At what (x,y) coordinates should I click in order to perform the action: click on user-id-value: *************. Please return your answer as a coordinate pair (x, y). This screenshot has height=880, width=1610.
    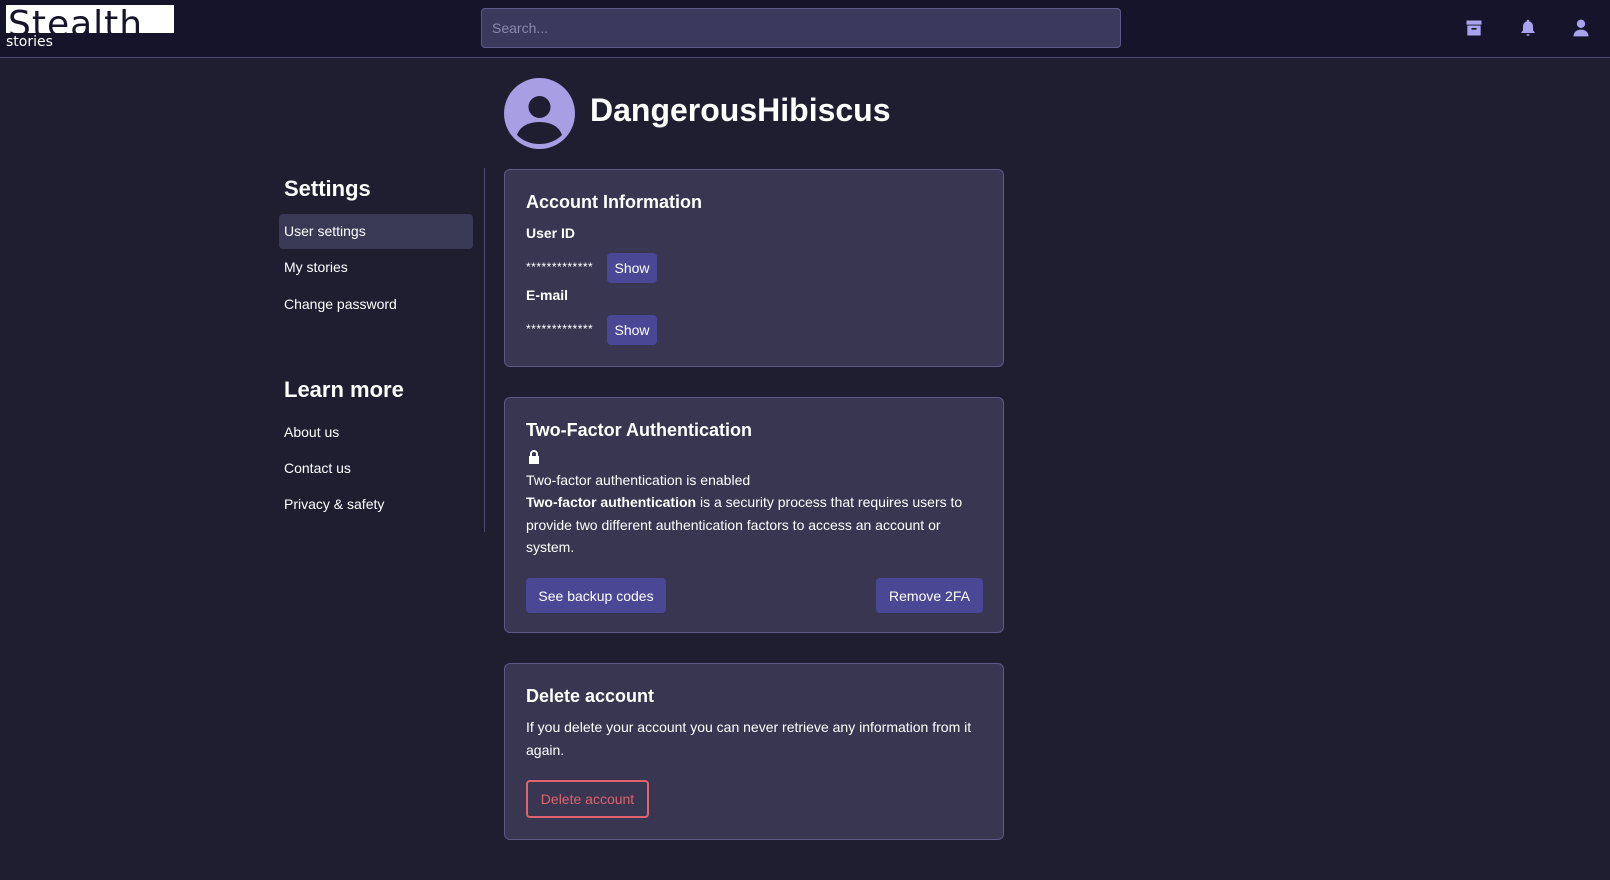
    Looking at the image, I should click on (560, 267).